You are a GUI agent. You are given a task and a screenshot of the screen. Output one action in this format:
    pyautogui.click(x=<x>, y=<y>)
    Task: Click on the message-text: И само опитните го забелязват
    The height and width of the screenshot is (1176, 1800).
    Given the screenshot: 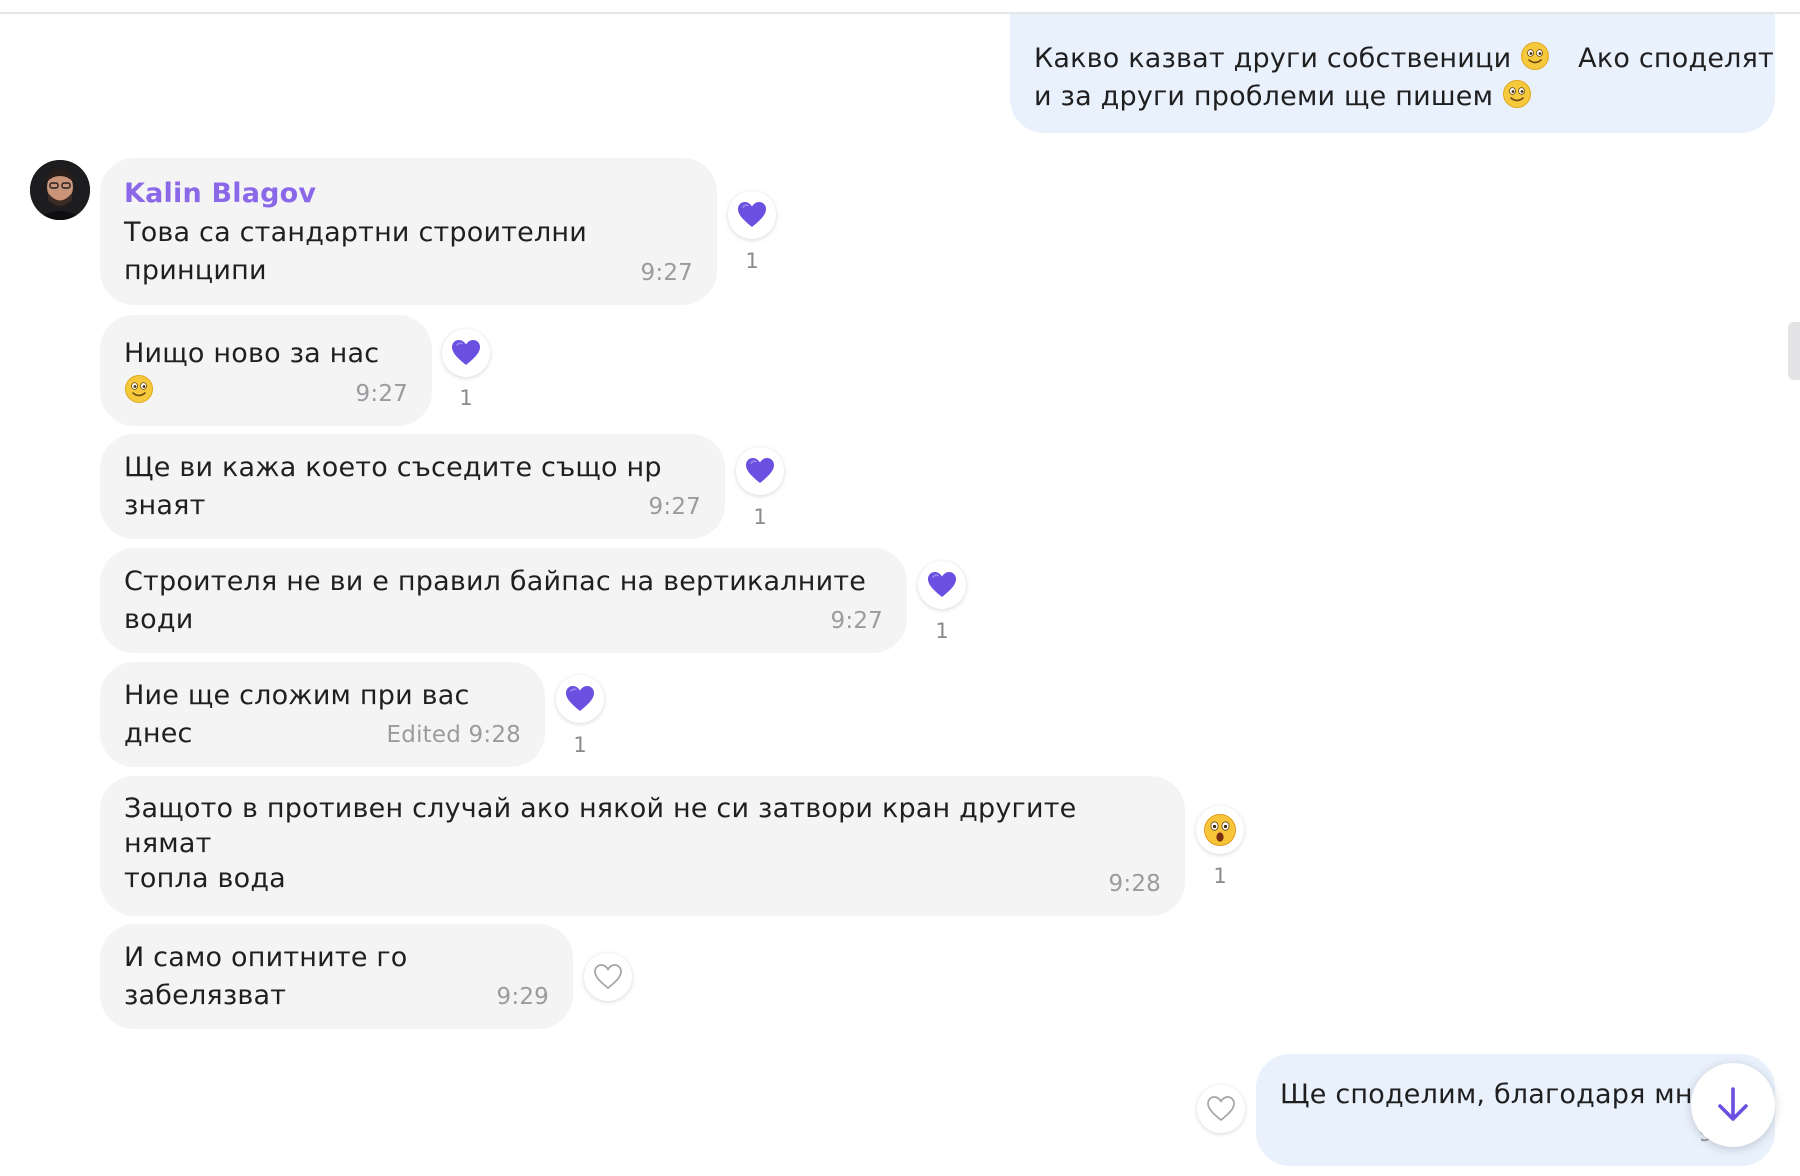 What is the action you would take?
    pyautogui.click(x=270, y=976)
    